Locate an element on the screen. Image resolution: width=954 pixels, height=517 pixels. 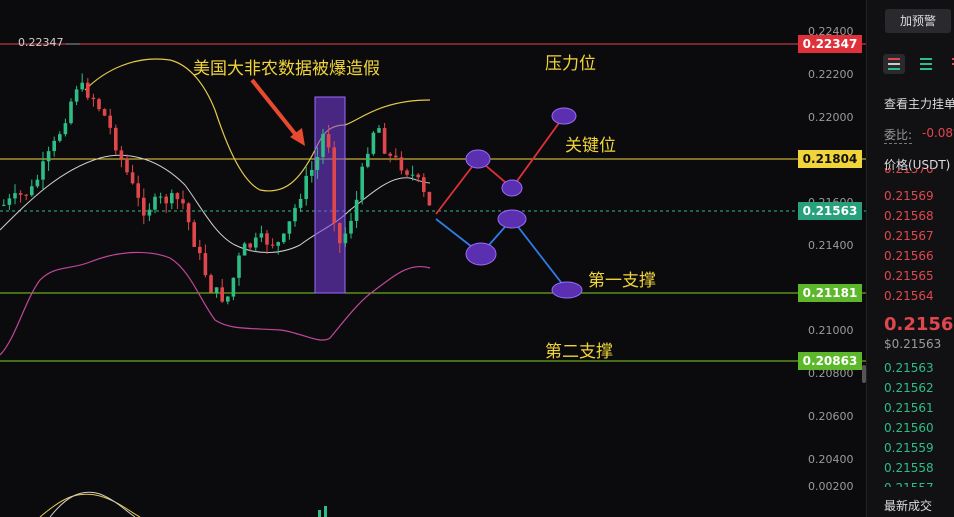
bid-price: 0.21561 is located at coordinates (909, 408).